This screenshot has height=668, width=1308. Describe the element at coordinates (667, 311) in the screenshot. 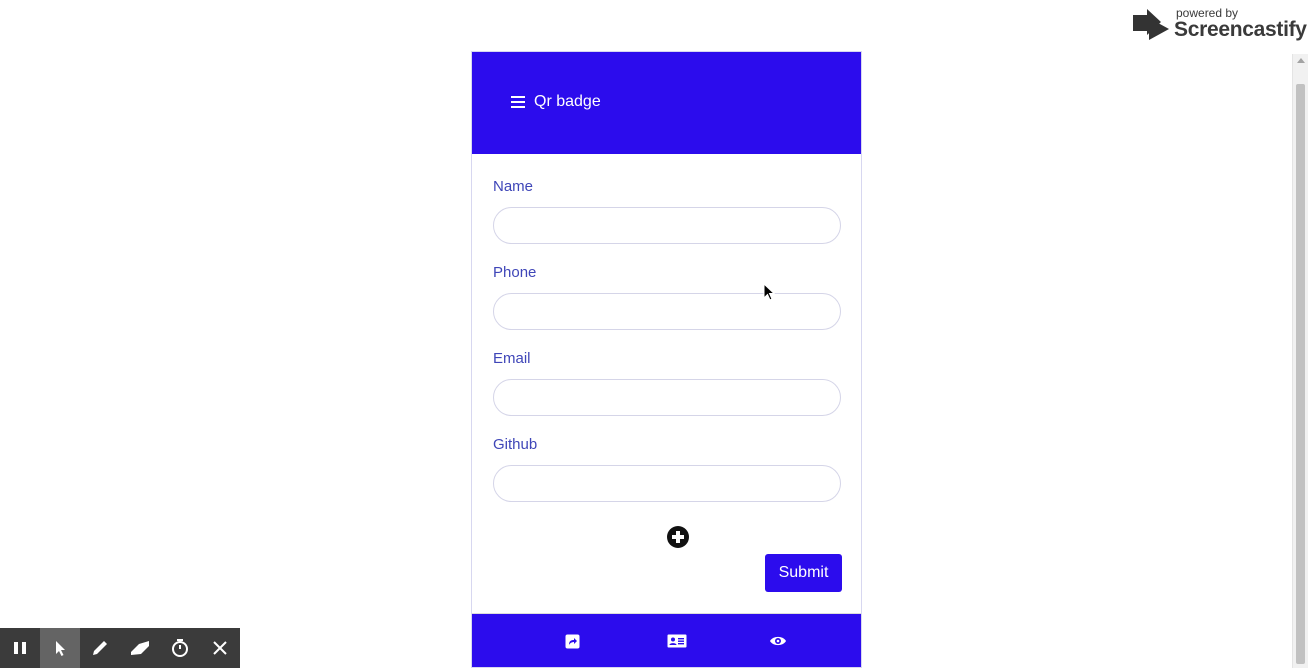

I see `phone-input` at that location.